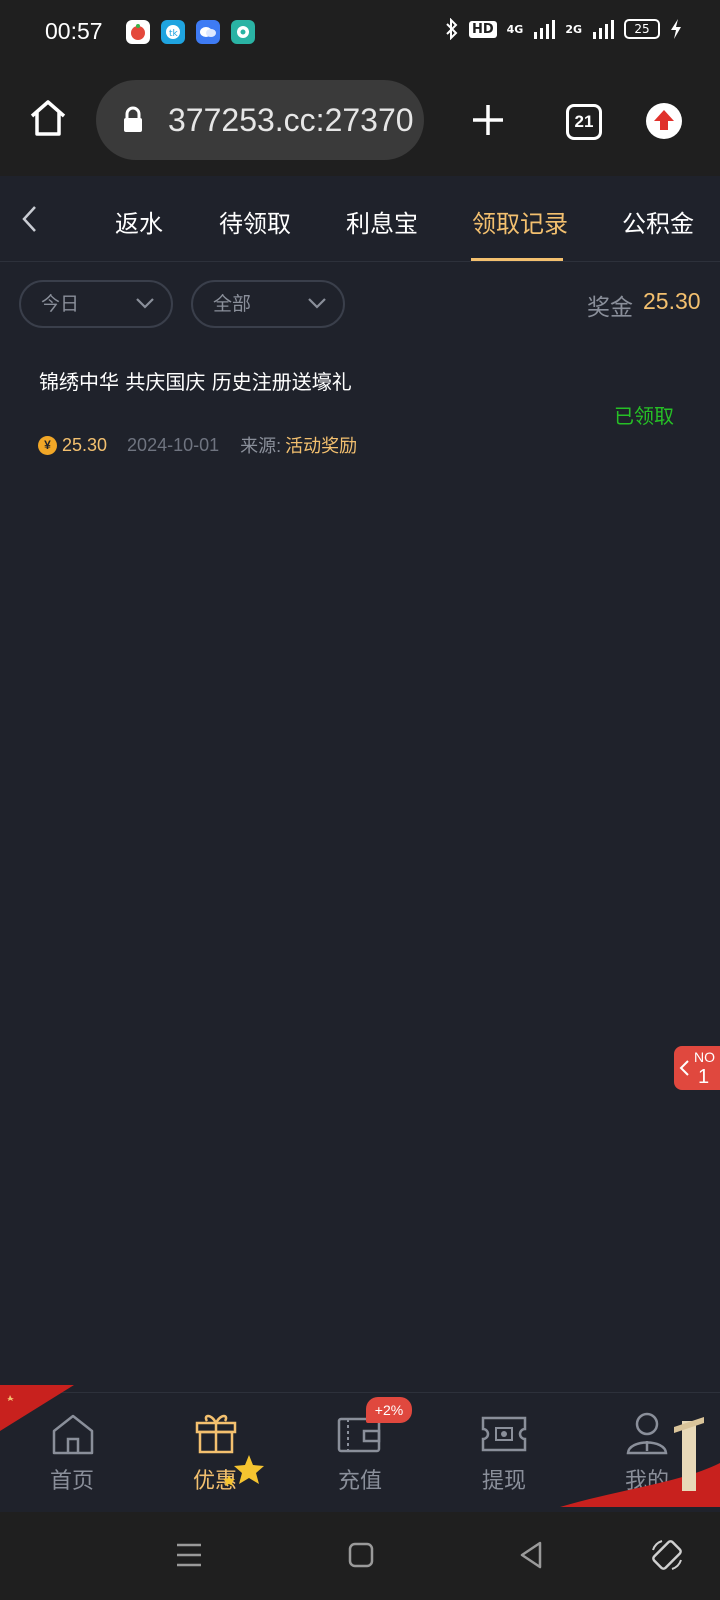  I want to click on record-meta: ¥ 25.30 2024-10-01 来源: 活动奖励, so click(197, 445).